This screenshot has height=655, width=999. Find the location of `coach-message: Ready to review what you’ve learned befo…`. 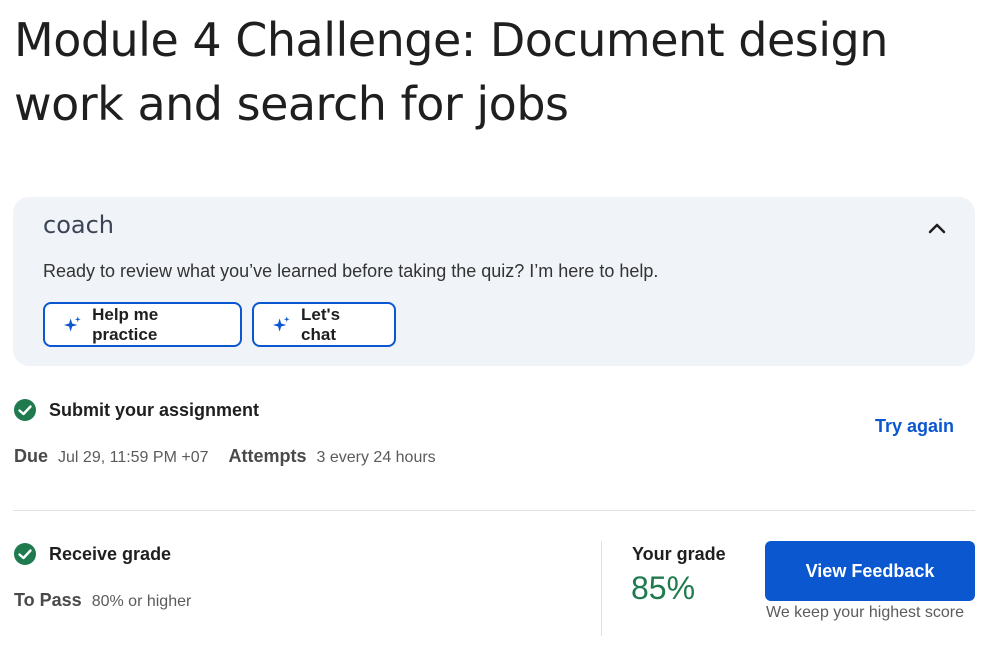

coach-message: Ready to review what you’ve learned befo… is located at coordinates (351, 271).